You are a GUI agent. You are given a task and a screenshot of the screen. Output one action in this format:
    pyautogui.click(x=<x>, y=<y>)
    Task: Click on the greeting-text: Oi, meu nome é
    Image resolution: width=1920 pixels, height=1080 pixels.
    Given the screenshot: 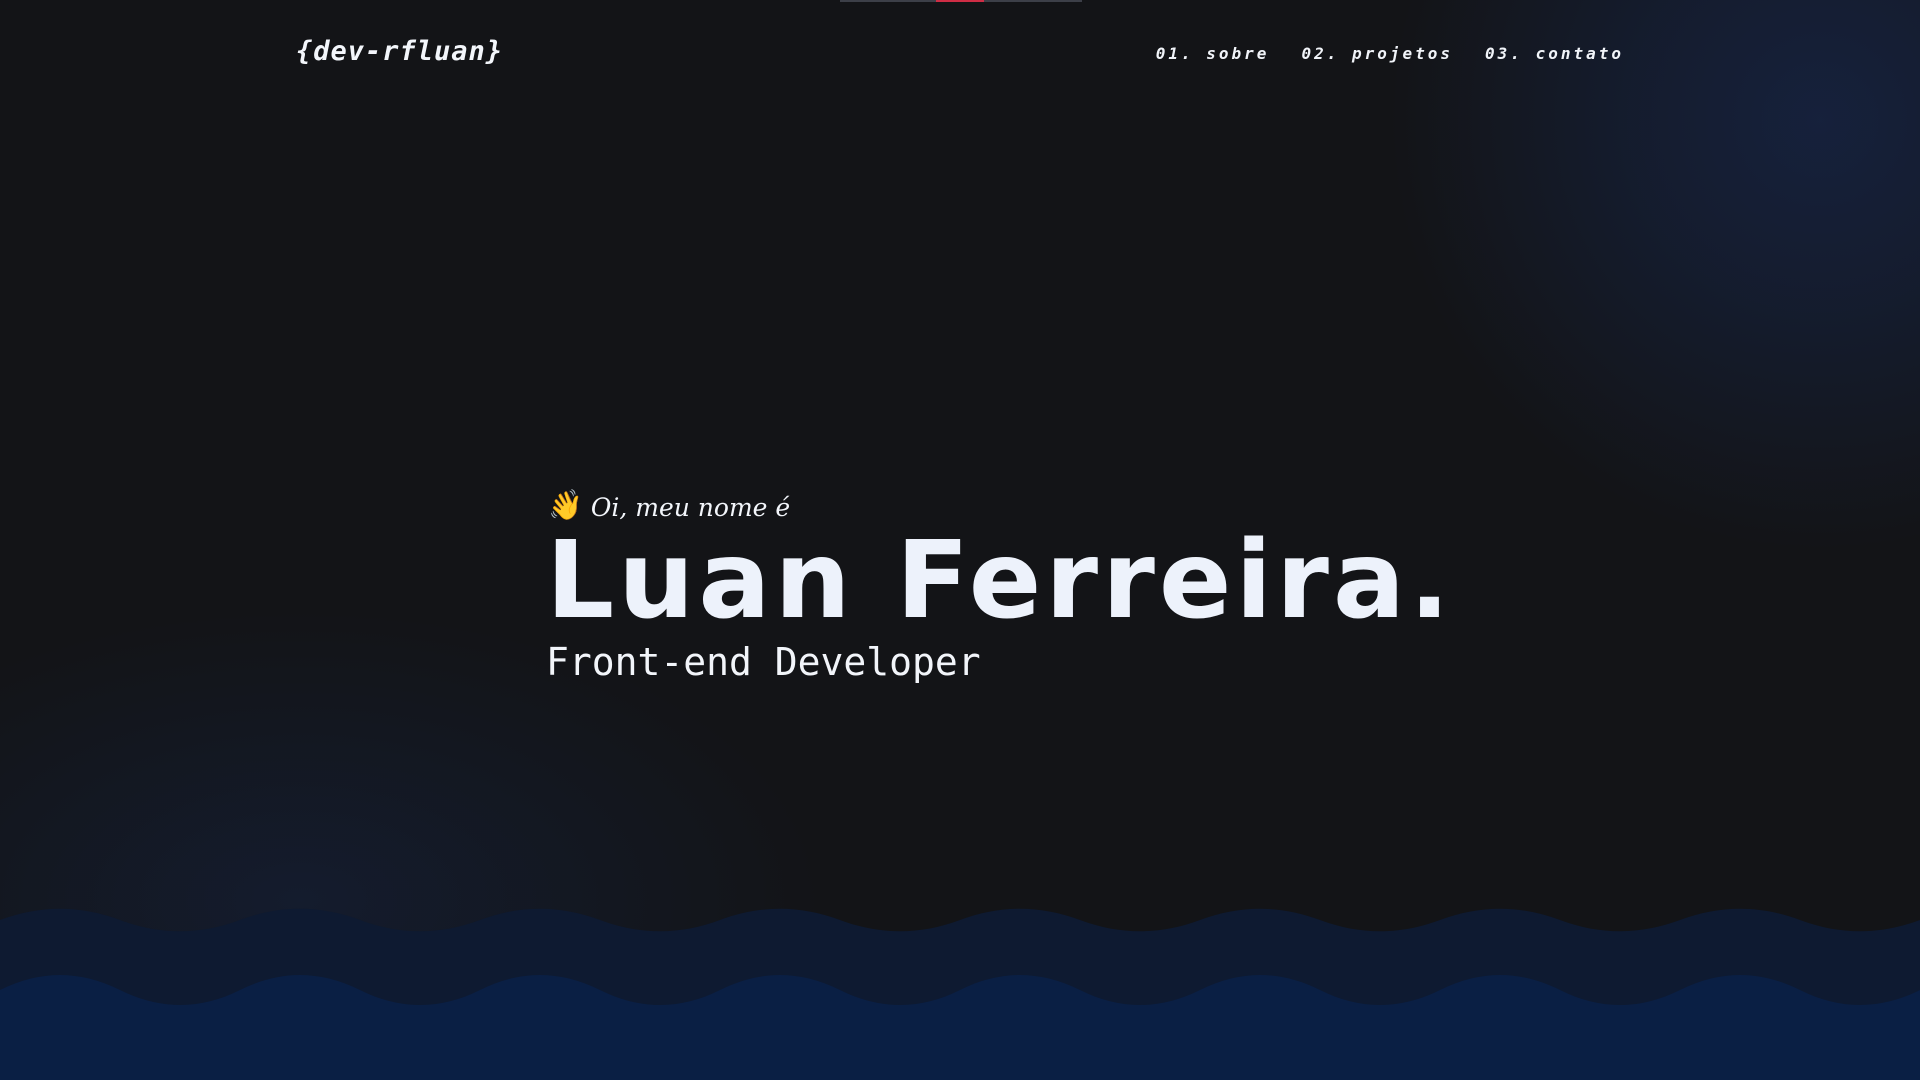 What is the action you would take?
    pyautogui.click(x=690, y=507)
    